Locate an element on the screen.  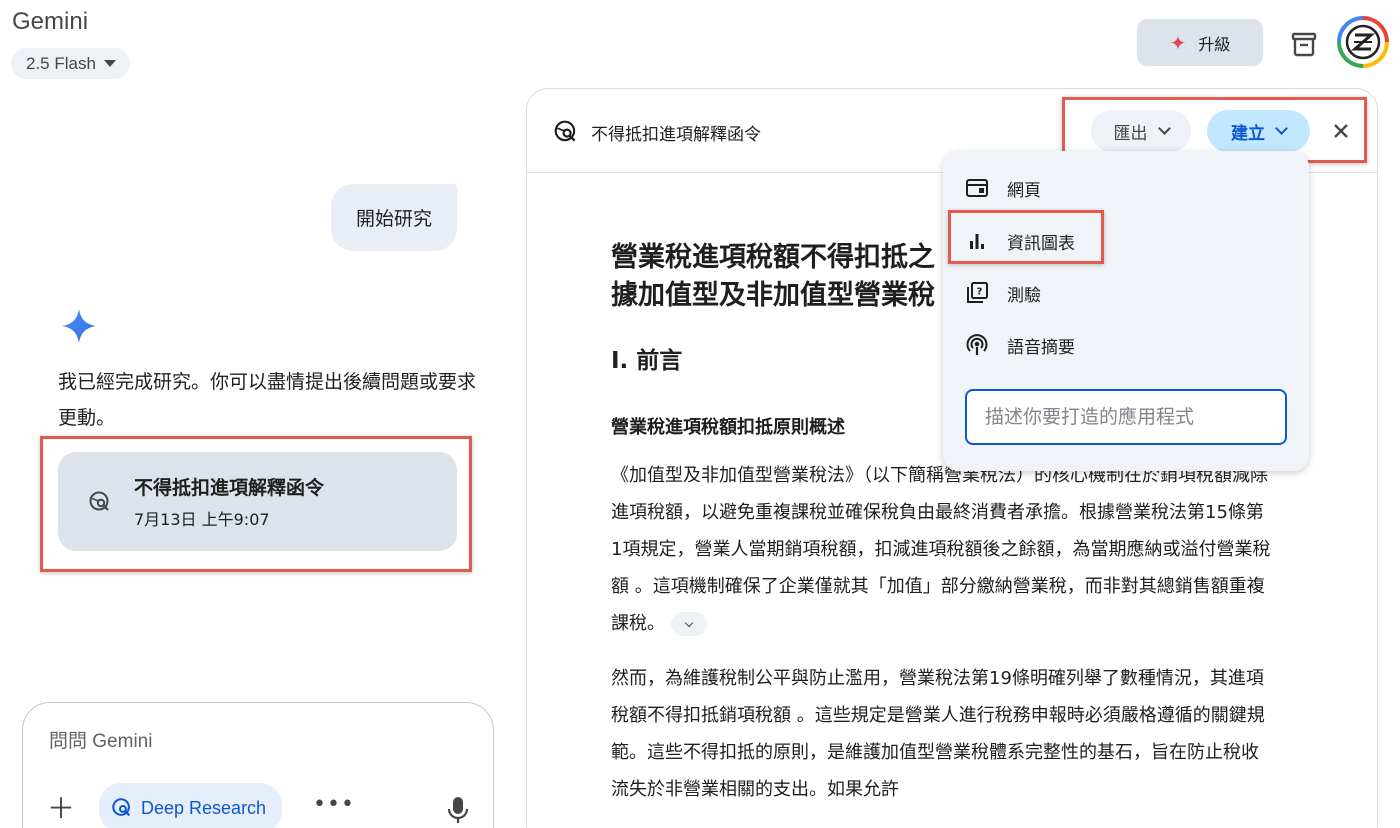
assistant-reply: 我已經完成研究。你可以盡情提出後續問題或要求更動。 is located at coordinates (267, 400).